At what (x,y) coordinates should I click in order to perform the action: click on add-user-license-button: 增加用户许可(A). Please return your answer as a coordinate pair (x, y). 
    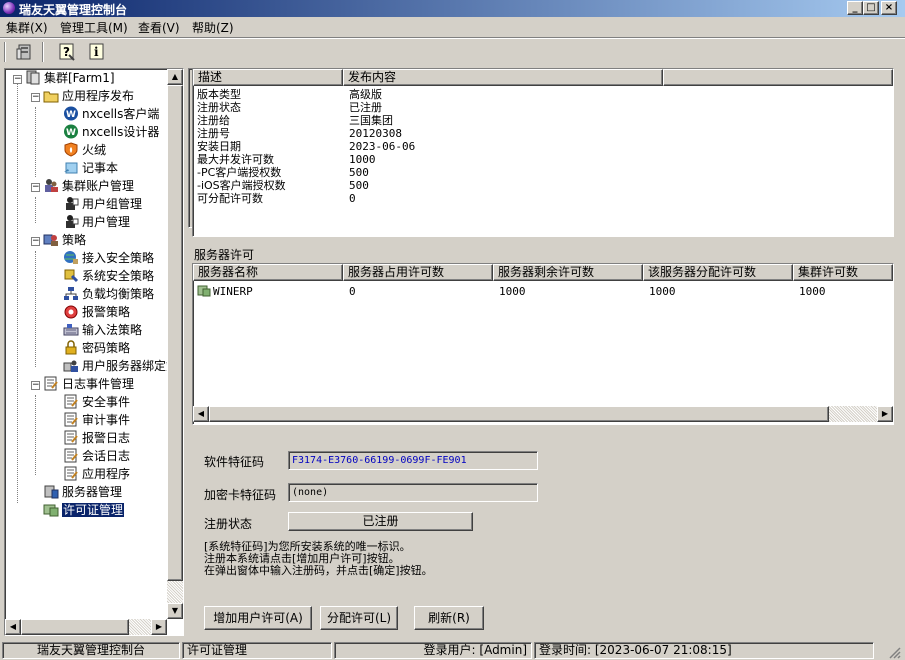
    Looking at the image, I should click on (258, 618).